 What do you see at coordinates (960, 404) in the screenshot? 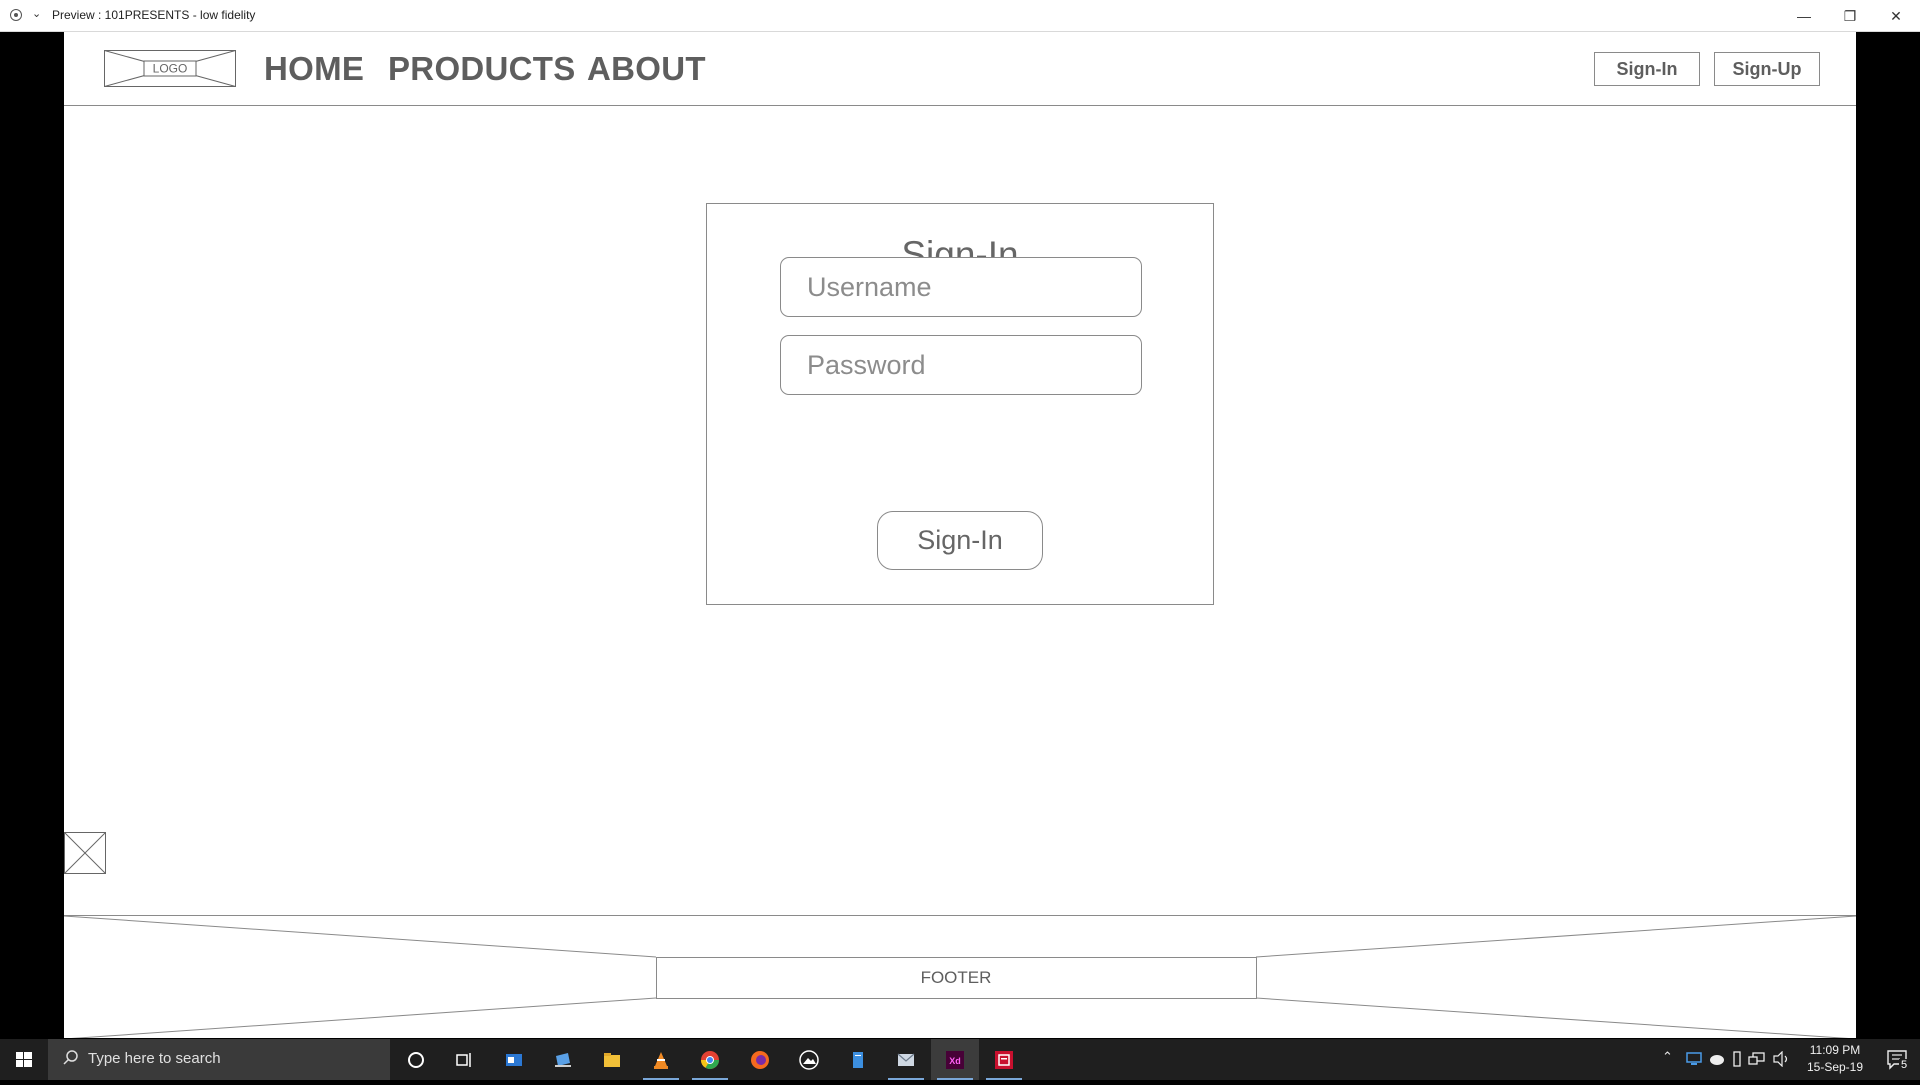
I see `signin-card: Sign-In Username Password Sign-In` at bounding box center [960, 404].